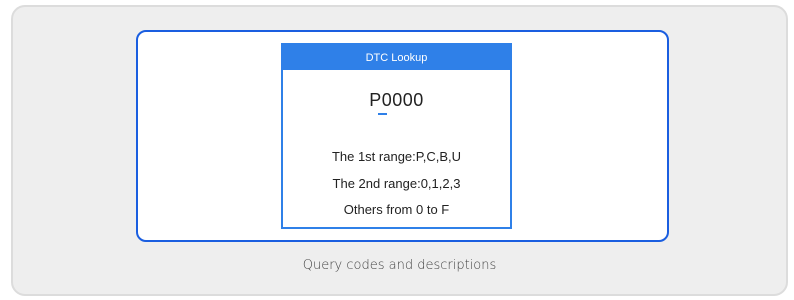 The width and height of the screenshot is (794, 300). What do you see at coordinates (396, 100) in the screenshot?
I see `dtc-code-input: P0000` at bounding box center [396, 100].